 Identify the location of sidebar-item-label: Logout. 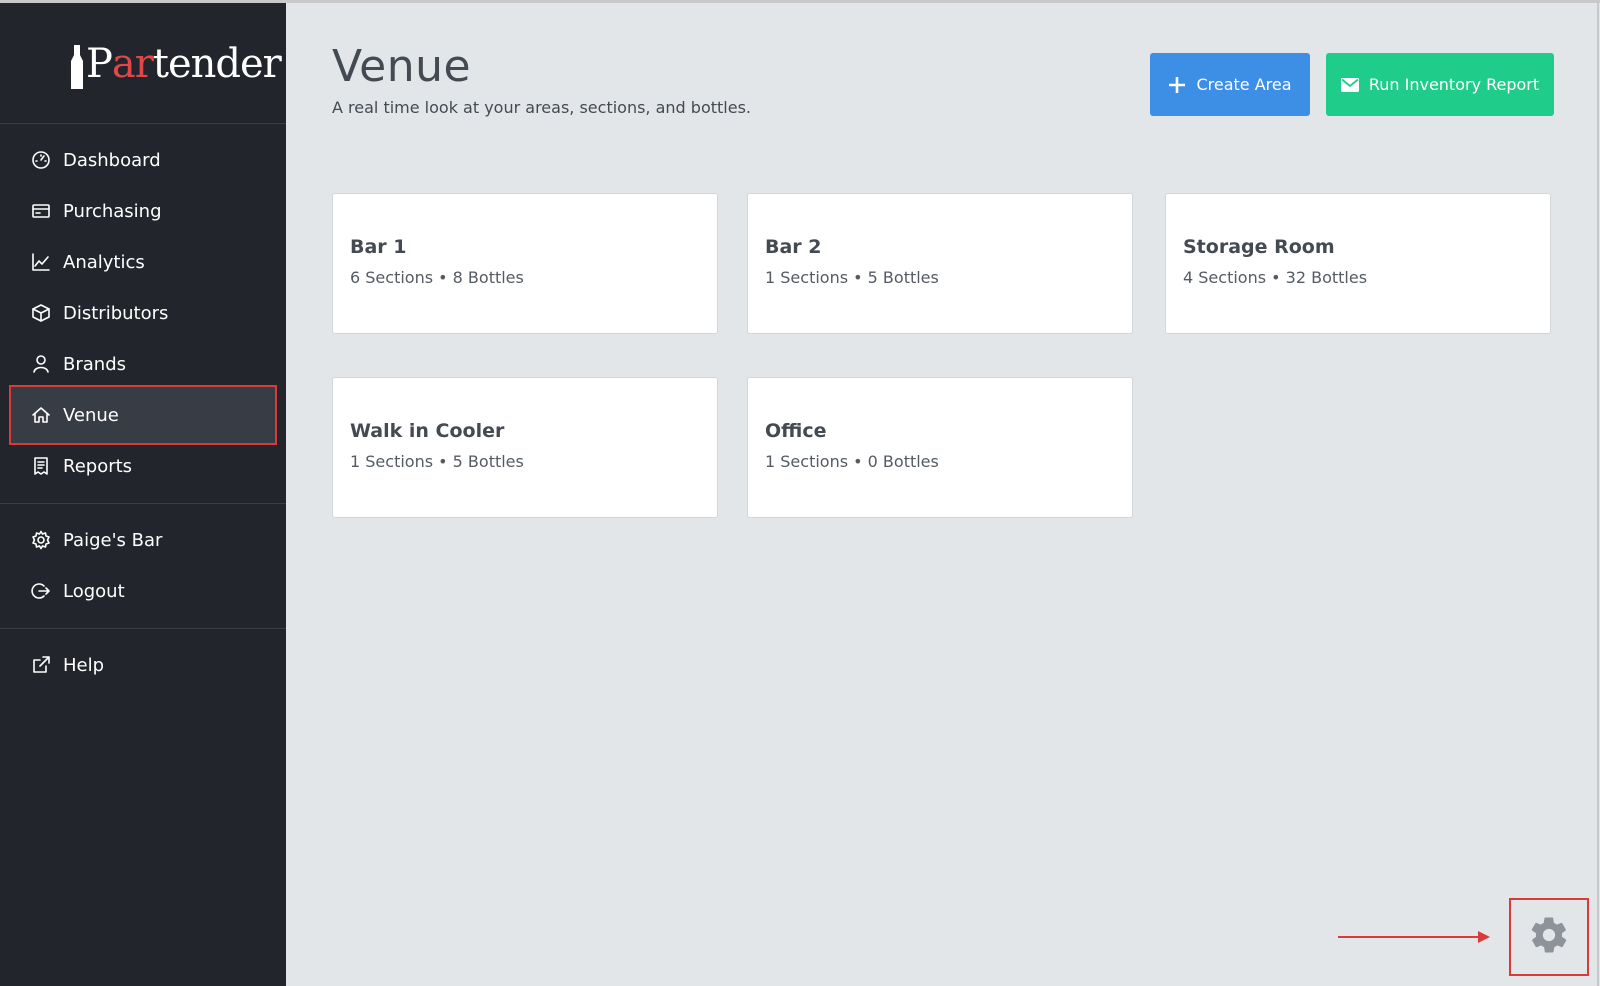
(94, 591).